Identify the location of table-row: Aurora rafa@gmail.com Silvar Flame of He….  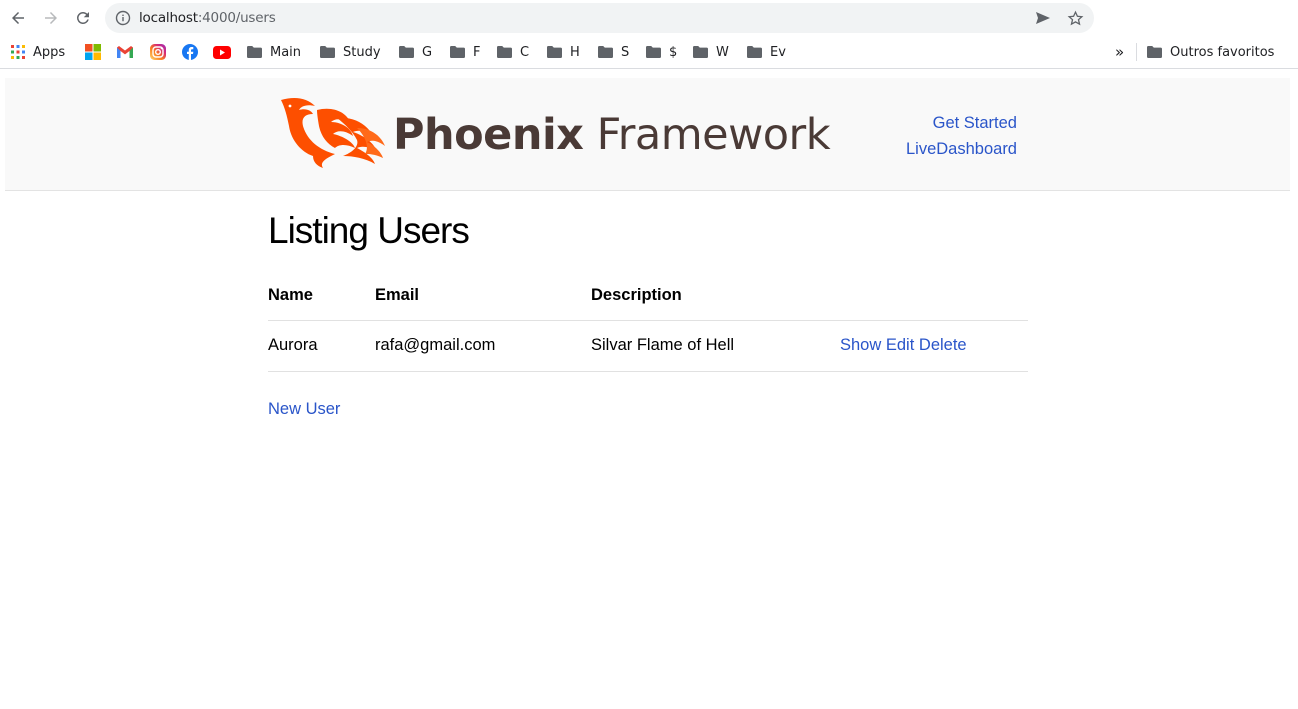
(648, 346).